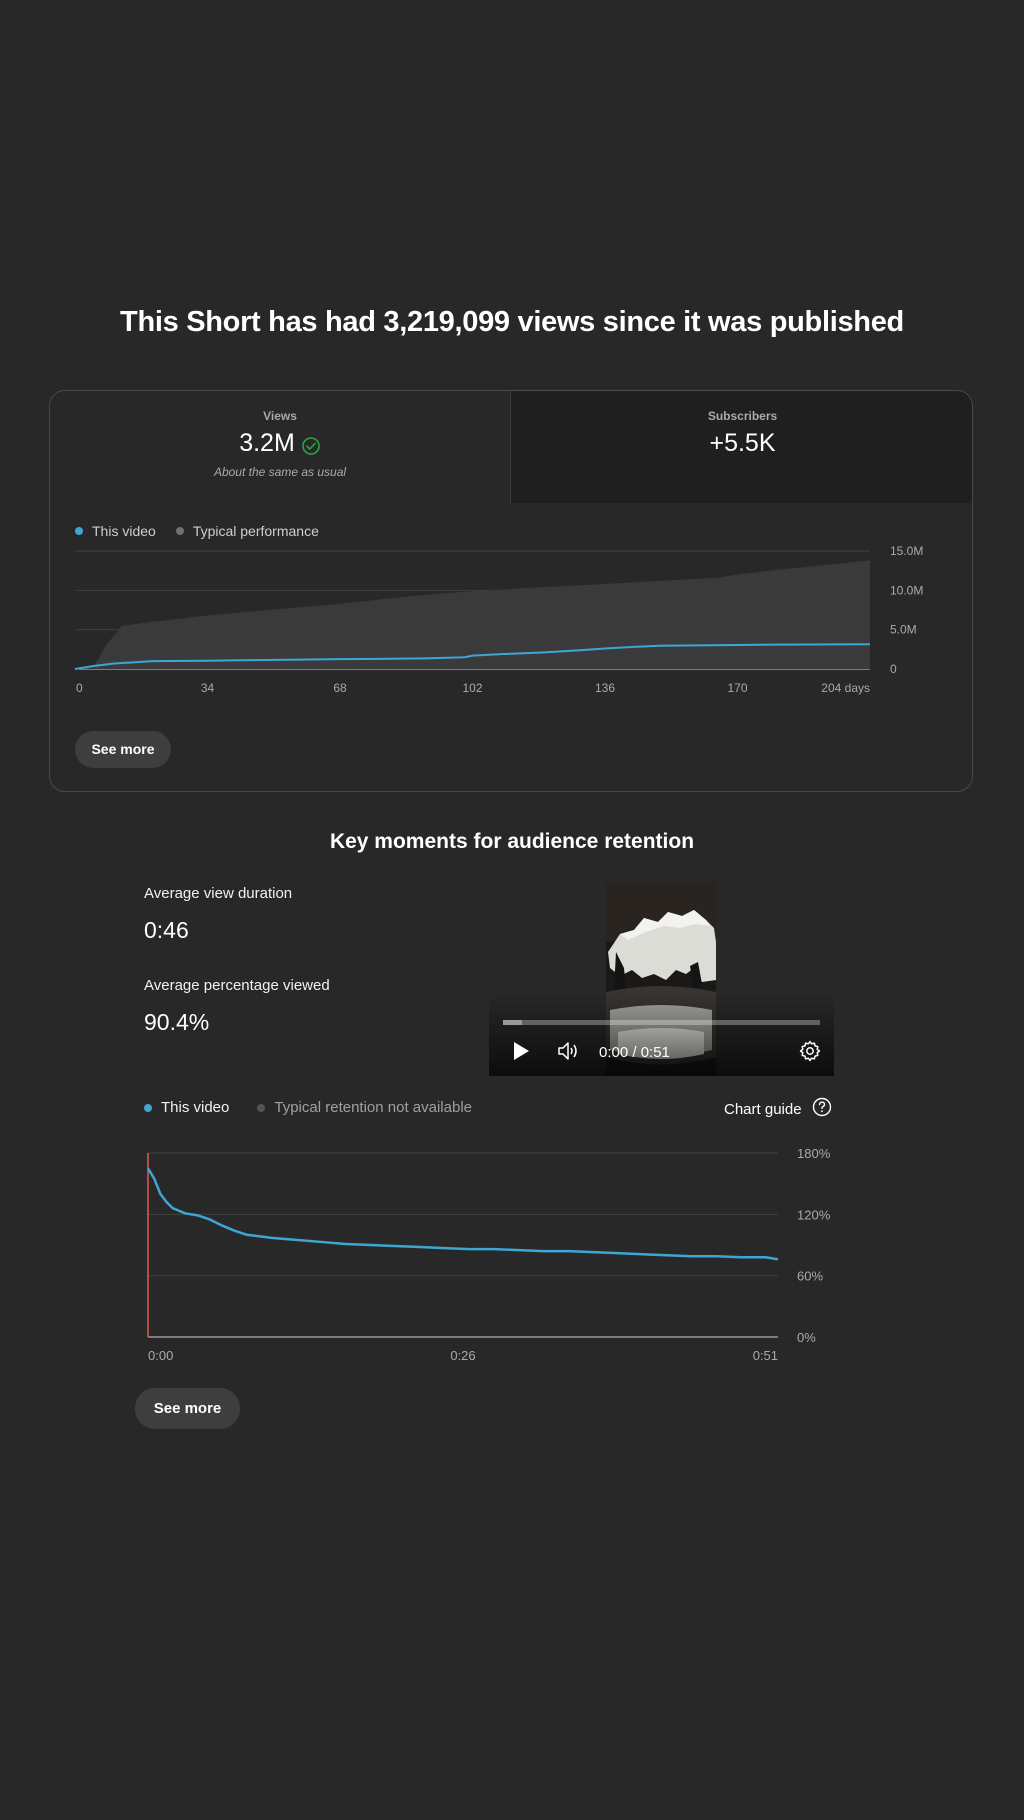 The height and width of the screenshot is (1820, 1024). Describe the element at coordinates (177, 1022) in the screenshot. I see `avg-percentage-value: 90.4%` at that location.